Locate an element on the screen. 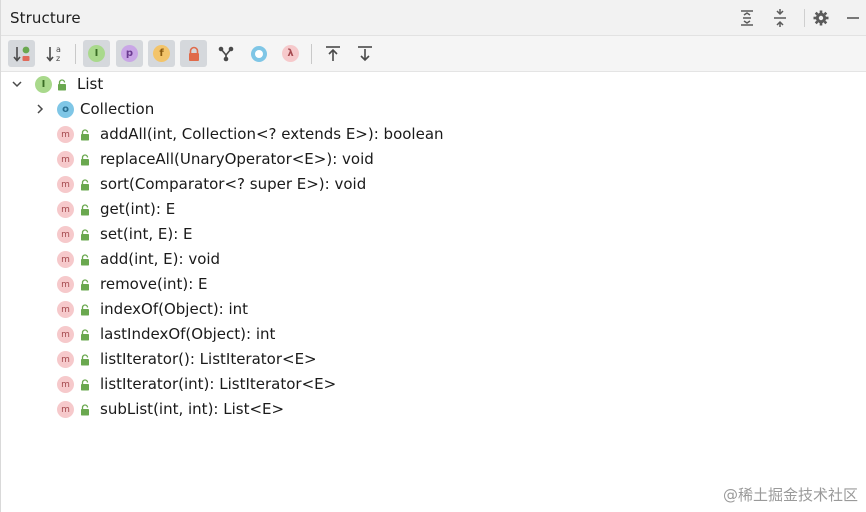 The height and width of the screenshot is (512, 866). method-row: m replaceAll(UnaryOperator<E>): void is located at coordinates (433, 159).